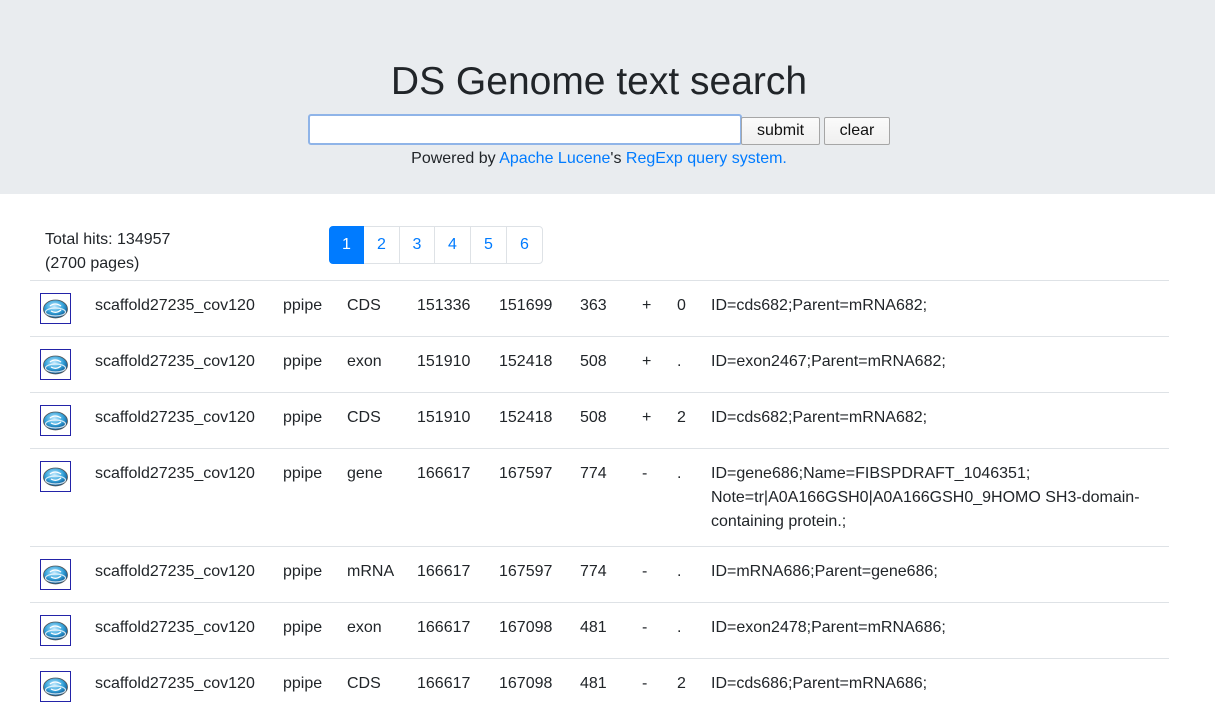  I want to click on page-link-2: 2, so click(381, 245).